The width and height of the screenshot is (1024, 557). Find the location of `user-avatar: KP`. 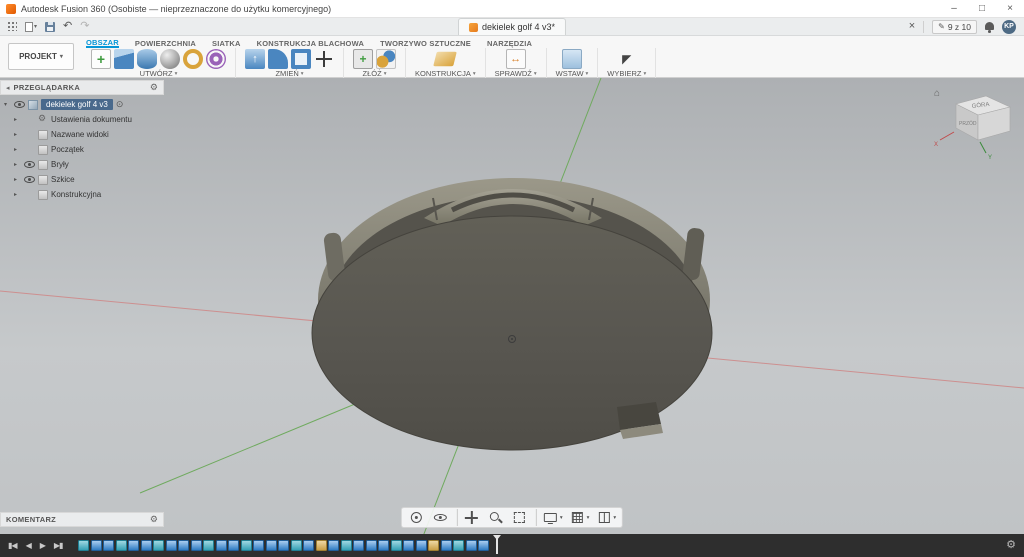

user-avatar: KP is located at coordinates (1009, 26).